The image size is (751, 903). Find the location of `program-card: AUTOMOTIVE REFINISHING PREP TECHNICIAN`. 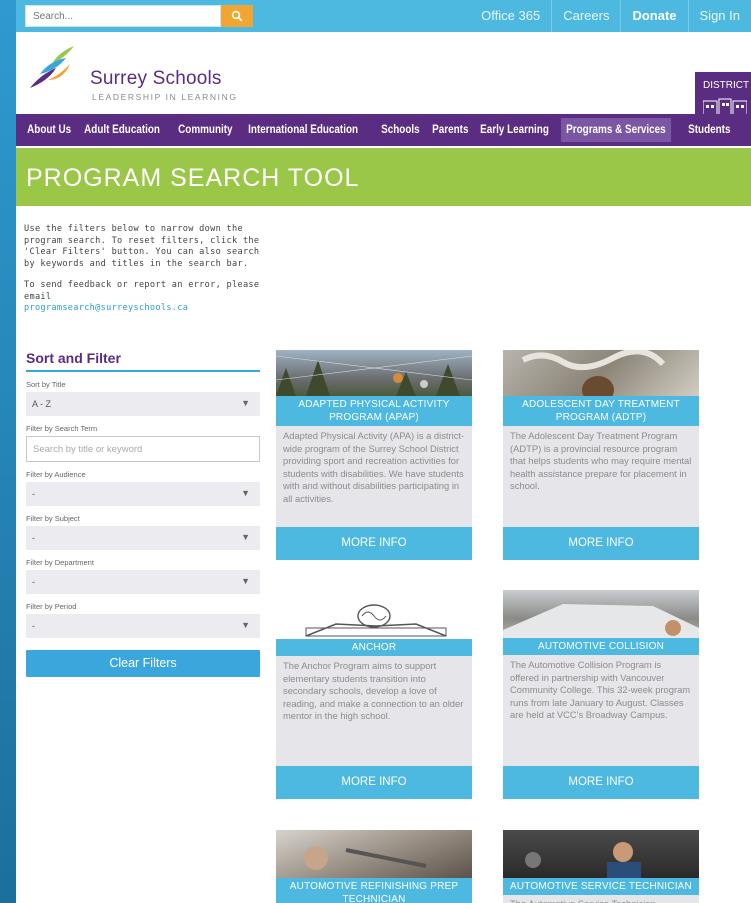

program-card: AUTOMOTIVE REFINISHING PREP TECHNICIAN is located at coordinates (374, 866).